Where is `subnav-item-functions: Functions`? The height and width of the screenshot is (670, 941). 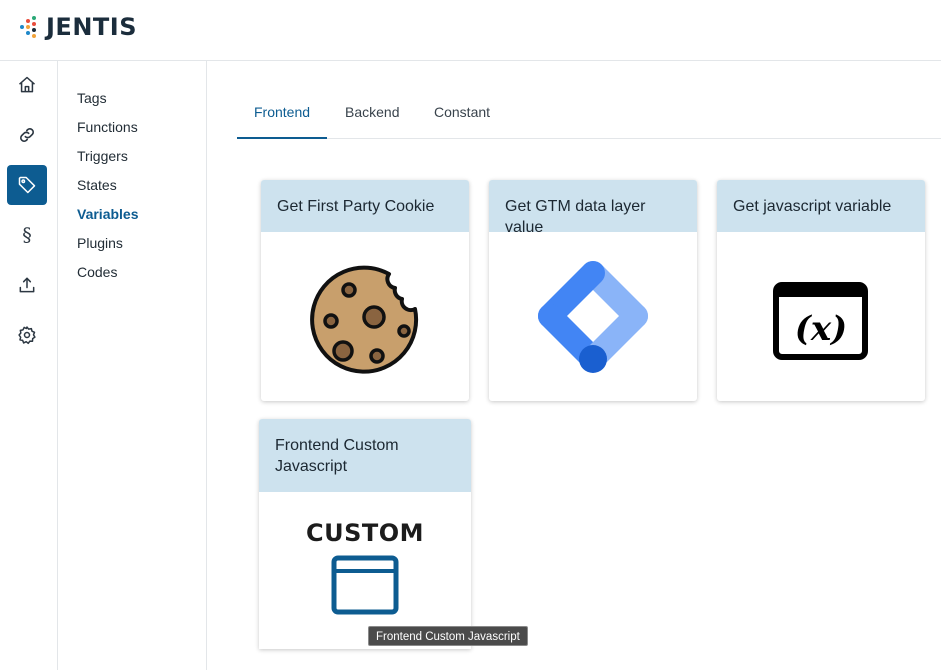 subnav-item-functions: Functions is located at coordinates (107, 127).